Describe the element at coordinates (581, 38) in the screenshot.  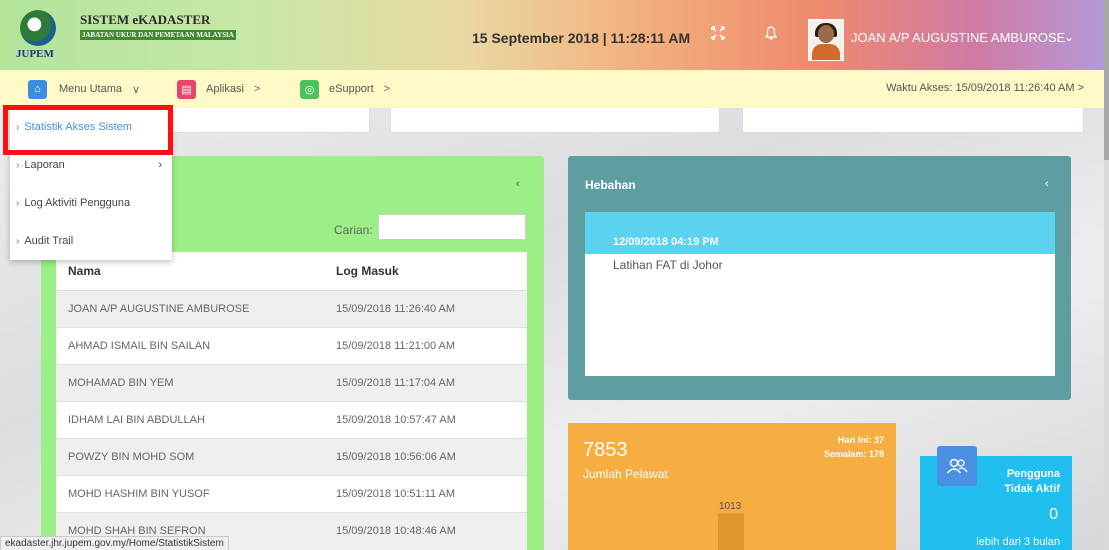
I see `current-datetime: 15 September 2018 | 11:28:11 AM` at that location.